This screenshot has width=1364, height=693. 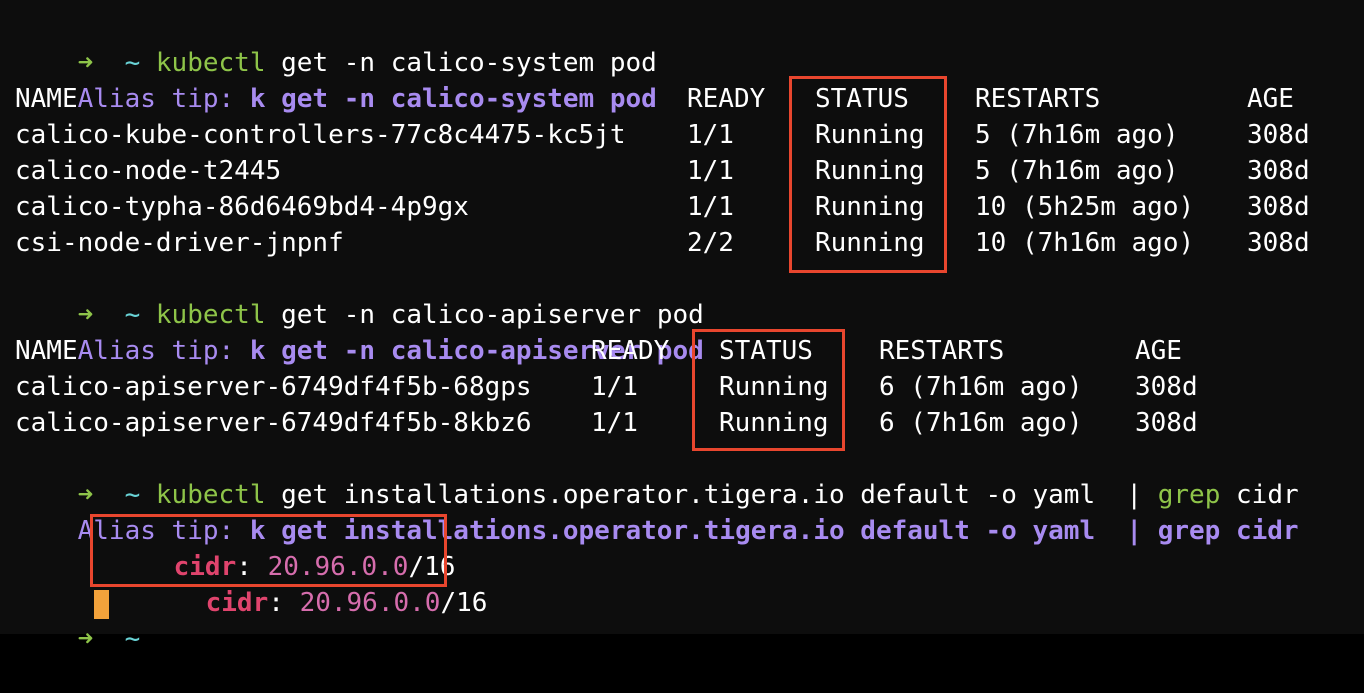 What do you see at coordinates (710, 243) in the screenshot?
I see `pod-ready: 2/2` at bounding box center [710, 243].